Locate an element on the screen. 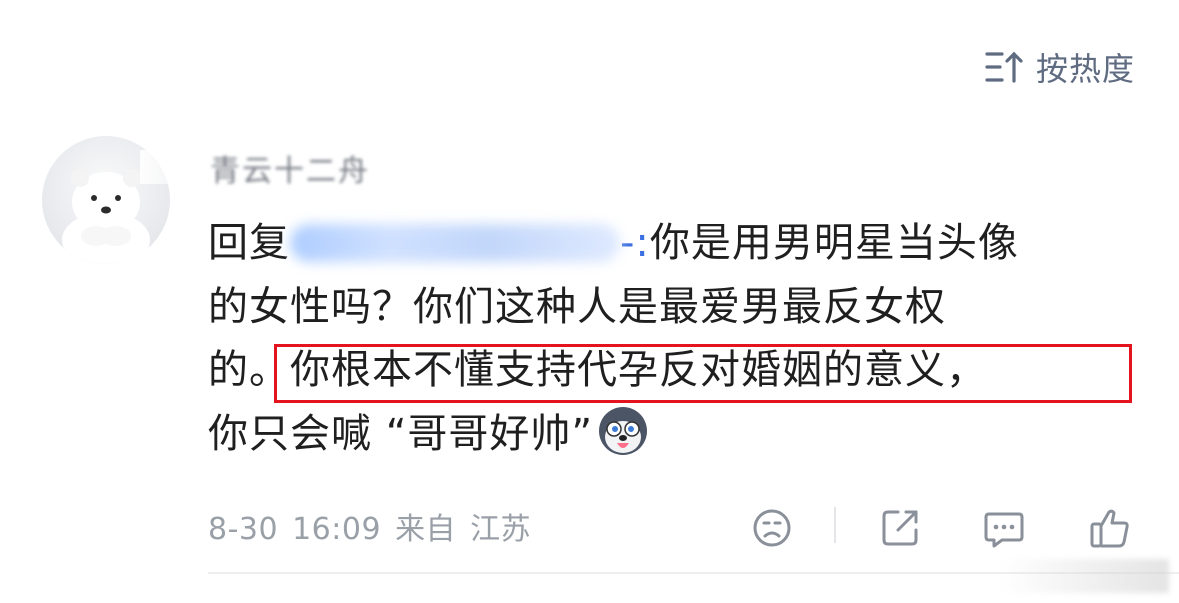  comment-highlight-text: 你根本不懂支持代孕反对婚姻的意义， is located at coordinates (638, 370).